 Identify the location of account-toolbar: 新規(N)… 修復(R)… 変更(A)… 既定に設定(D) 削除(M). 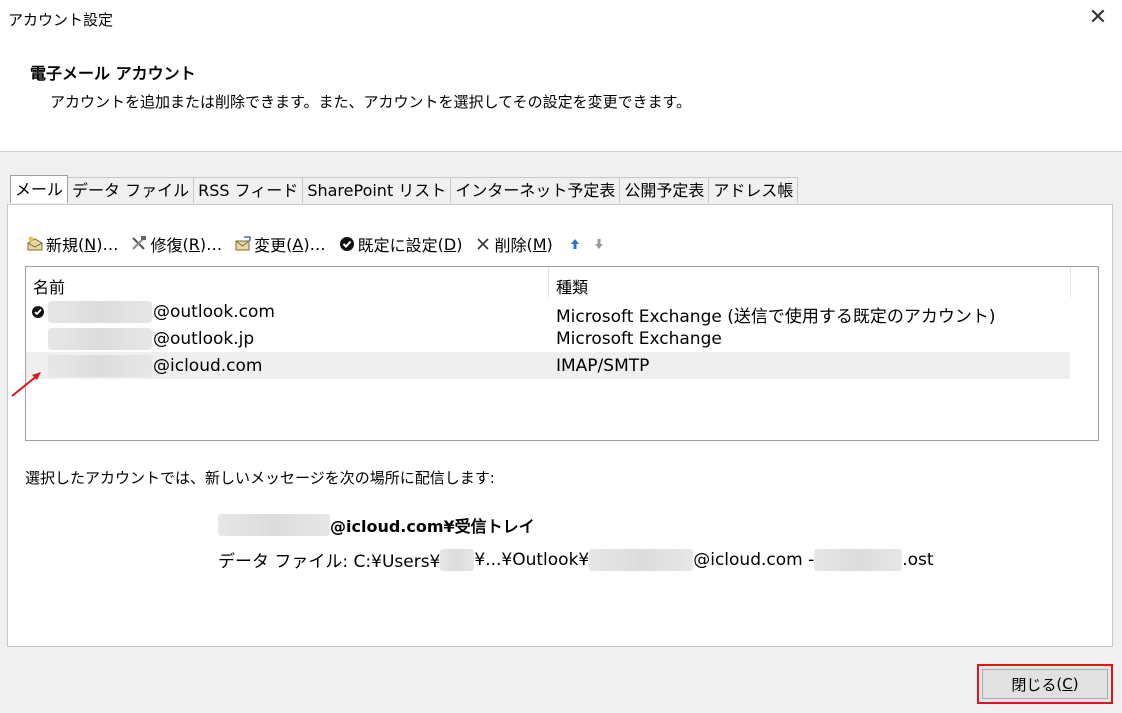
(319, 244).